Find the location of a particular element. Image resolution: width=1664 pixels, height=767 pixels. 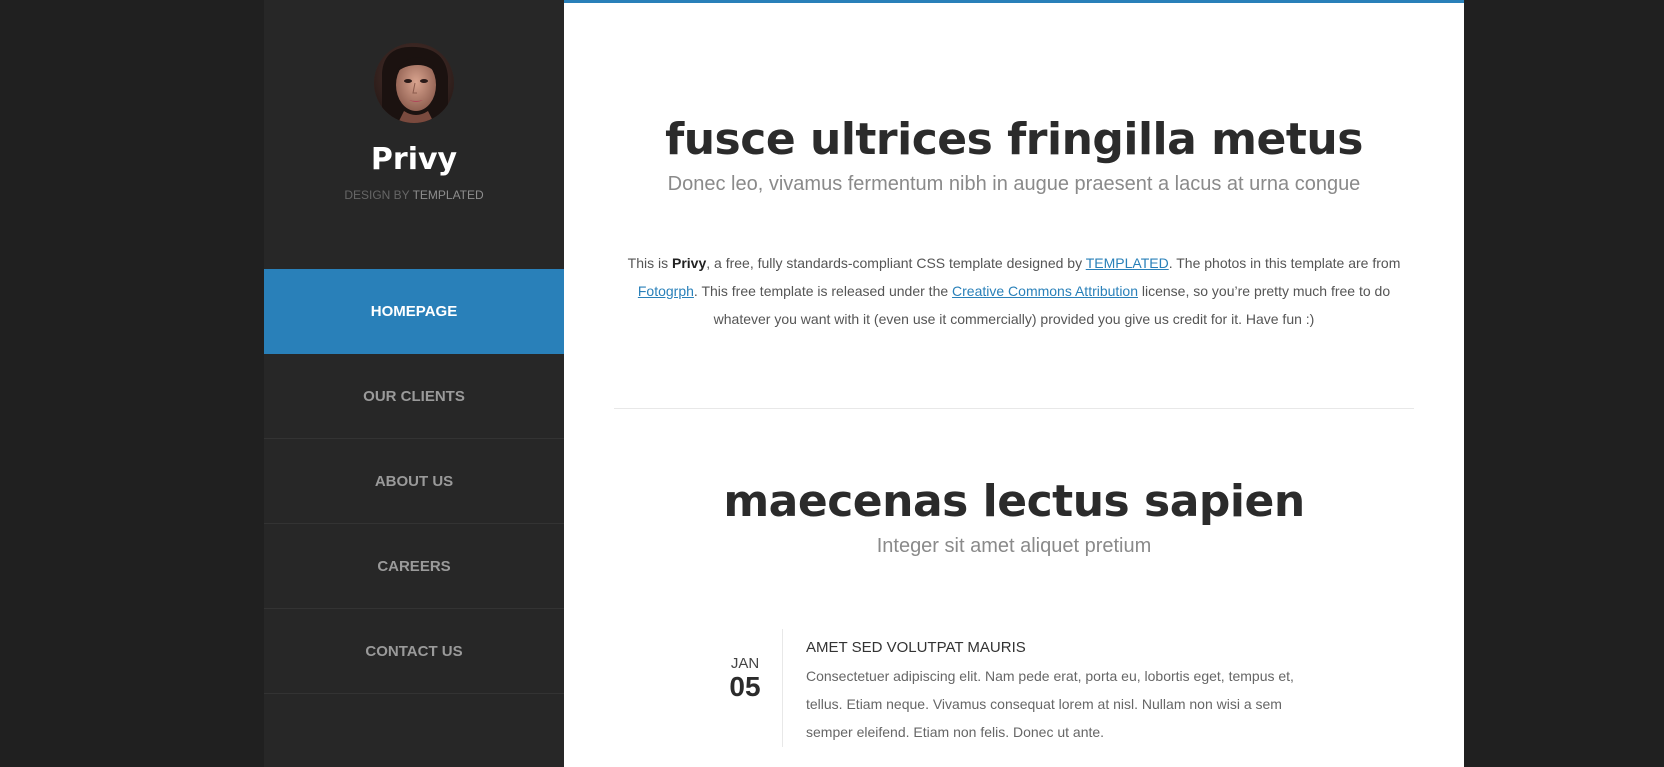

event-day: 05 is located at coordinates (745, 686).